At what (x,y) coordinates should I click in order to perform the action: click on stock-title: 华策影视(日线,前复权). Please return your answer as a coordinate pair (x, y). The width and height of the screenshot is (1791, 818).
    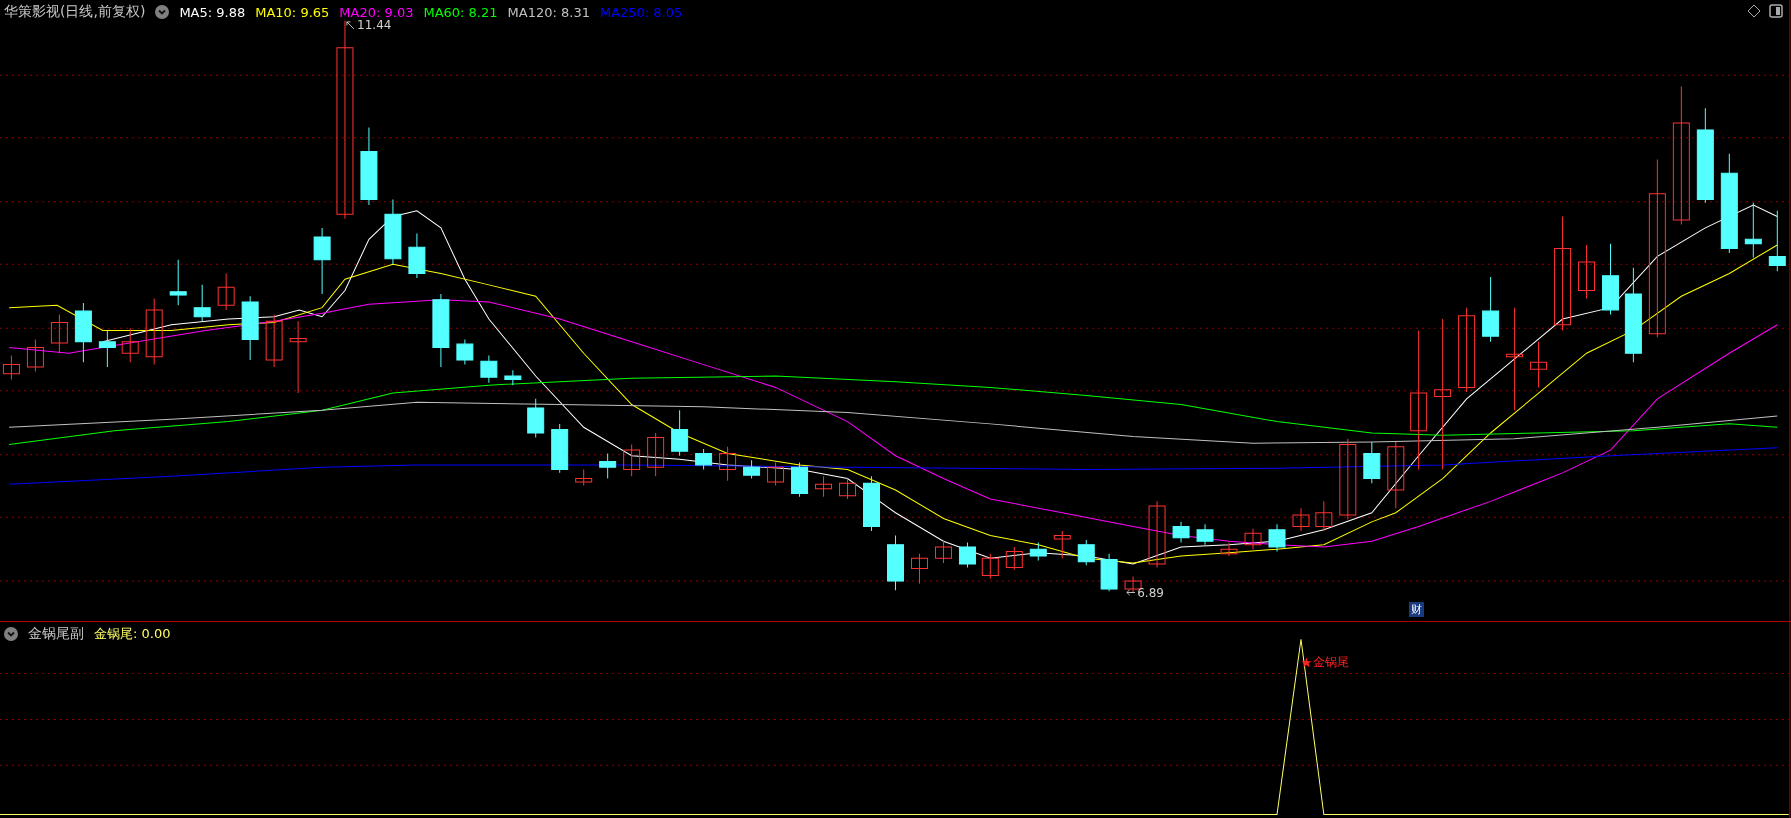
    Looking at the image, I should click on (75, 12).